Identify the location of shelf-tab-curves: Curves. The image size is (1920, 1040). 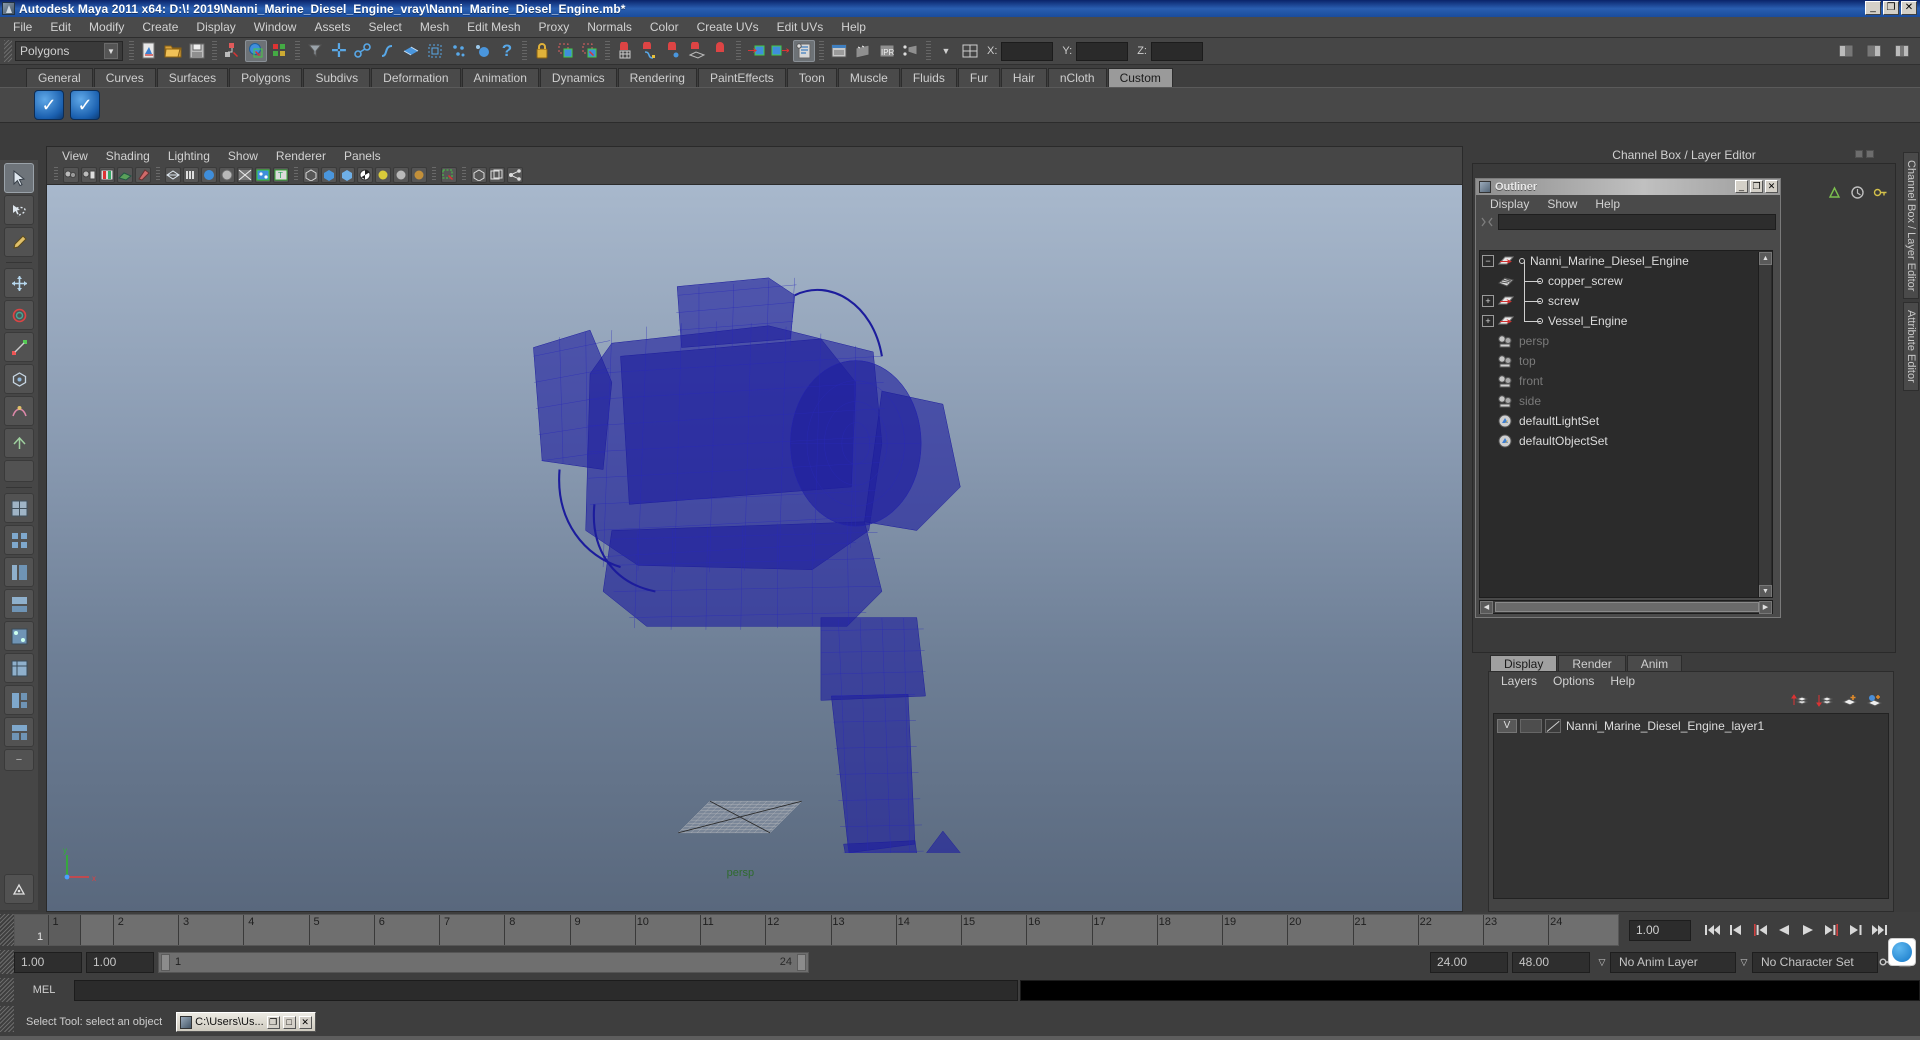
(124, 77).